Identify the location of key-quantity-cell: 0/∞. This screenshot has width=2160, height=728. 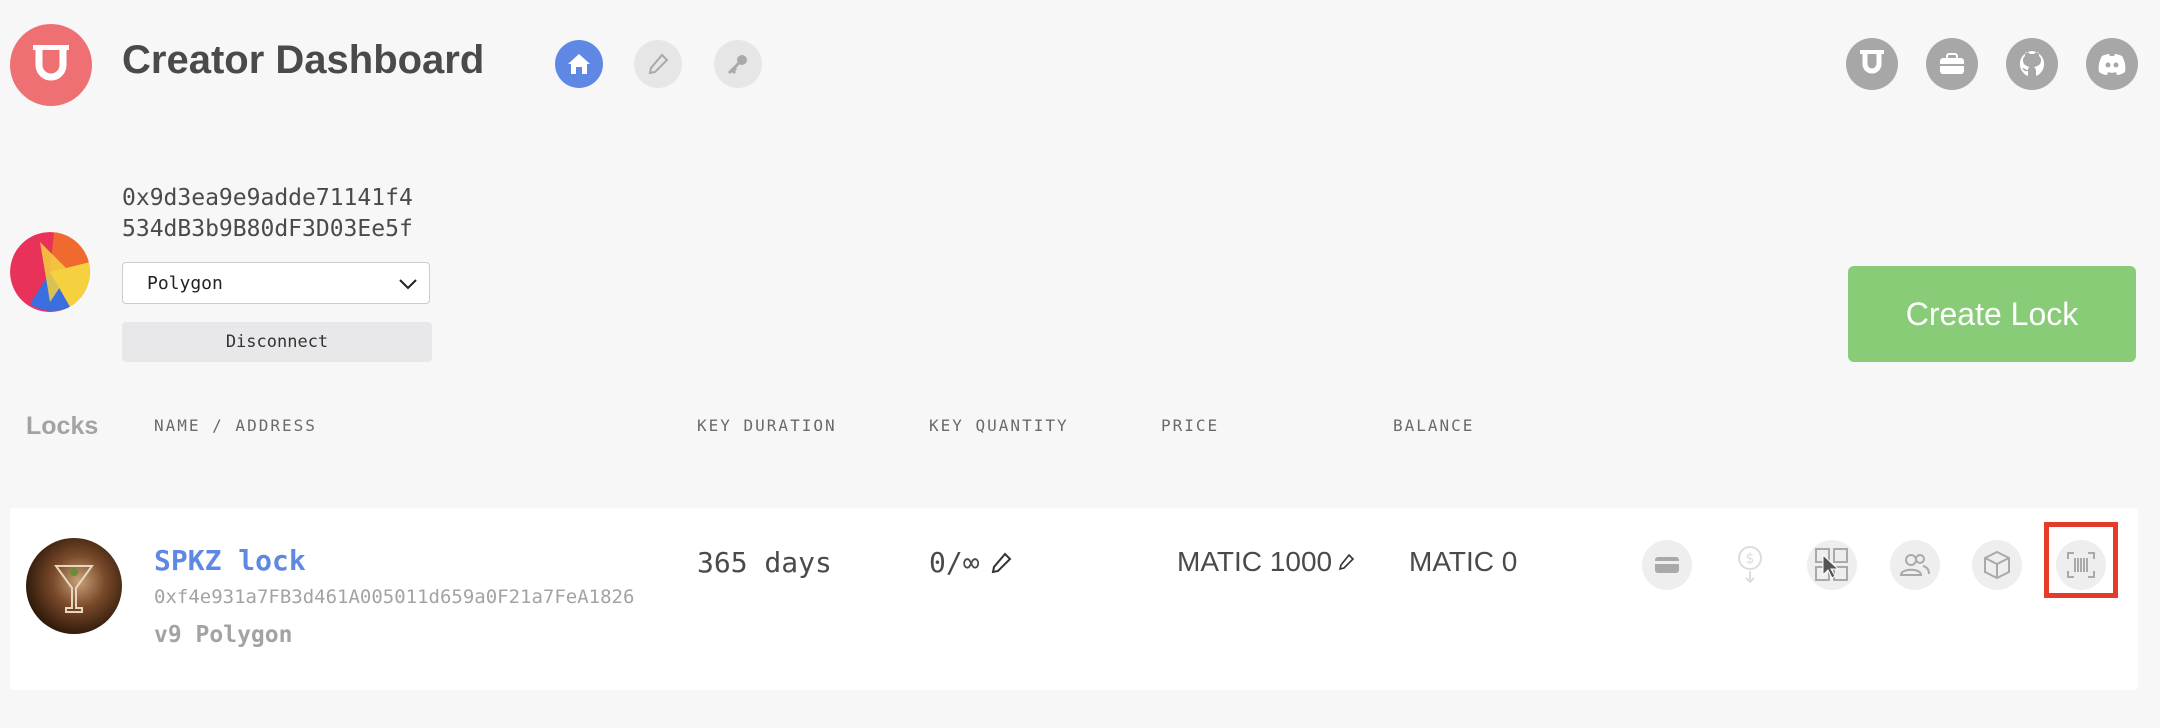
(970, 562).